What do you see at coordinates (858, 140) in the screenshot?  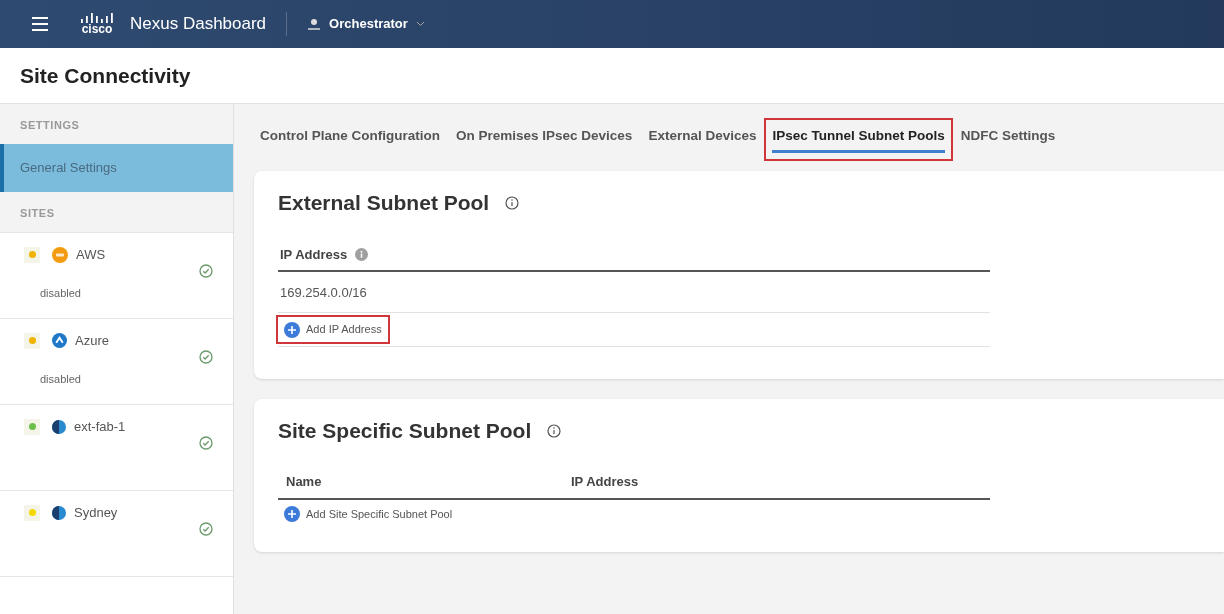 I see `tab: IPsec Tunnel Subnet Pools` at bounding box center [858, 140].